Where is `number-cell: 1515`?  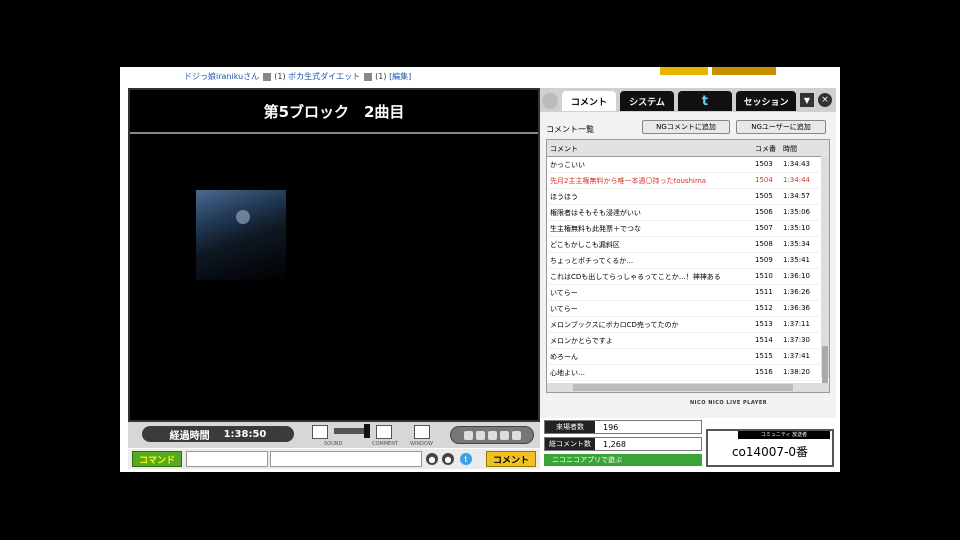 number-cell: 1515 is located at coordinates (764, 356).